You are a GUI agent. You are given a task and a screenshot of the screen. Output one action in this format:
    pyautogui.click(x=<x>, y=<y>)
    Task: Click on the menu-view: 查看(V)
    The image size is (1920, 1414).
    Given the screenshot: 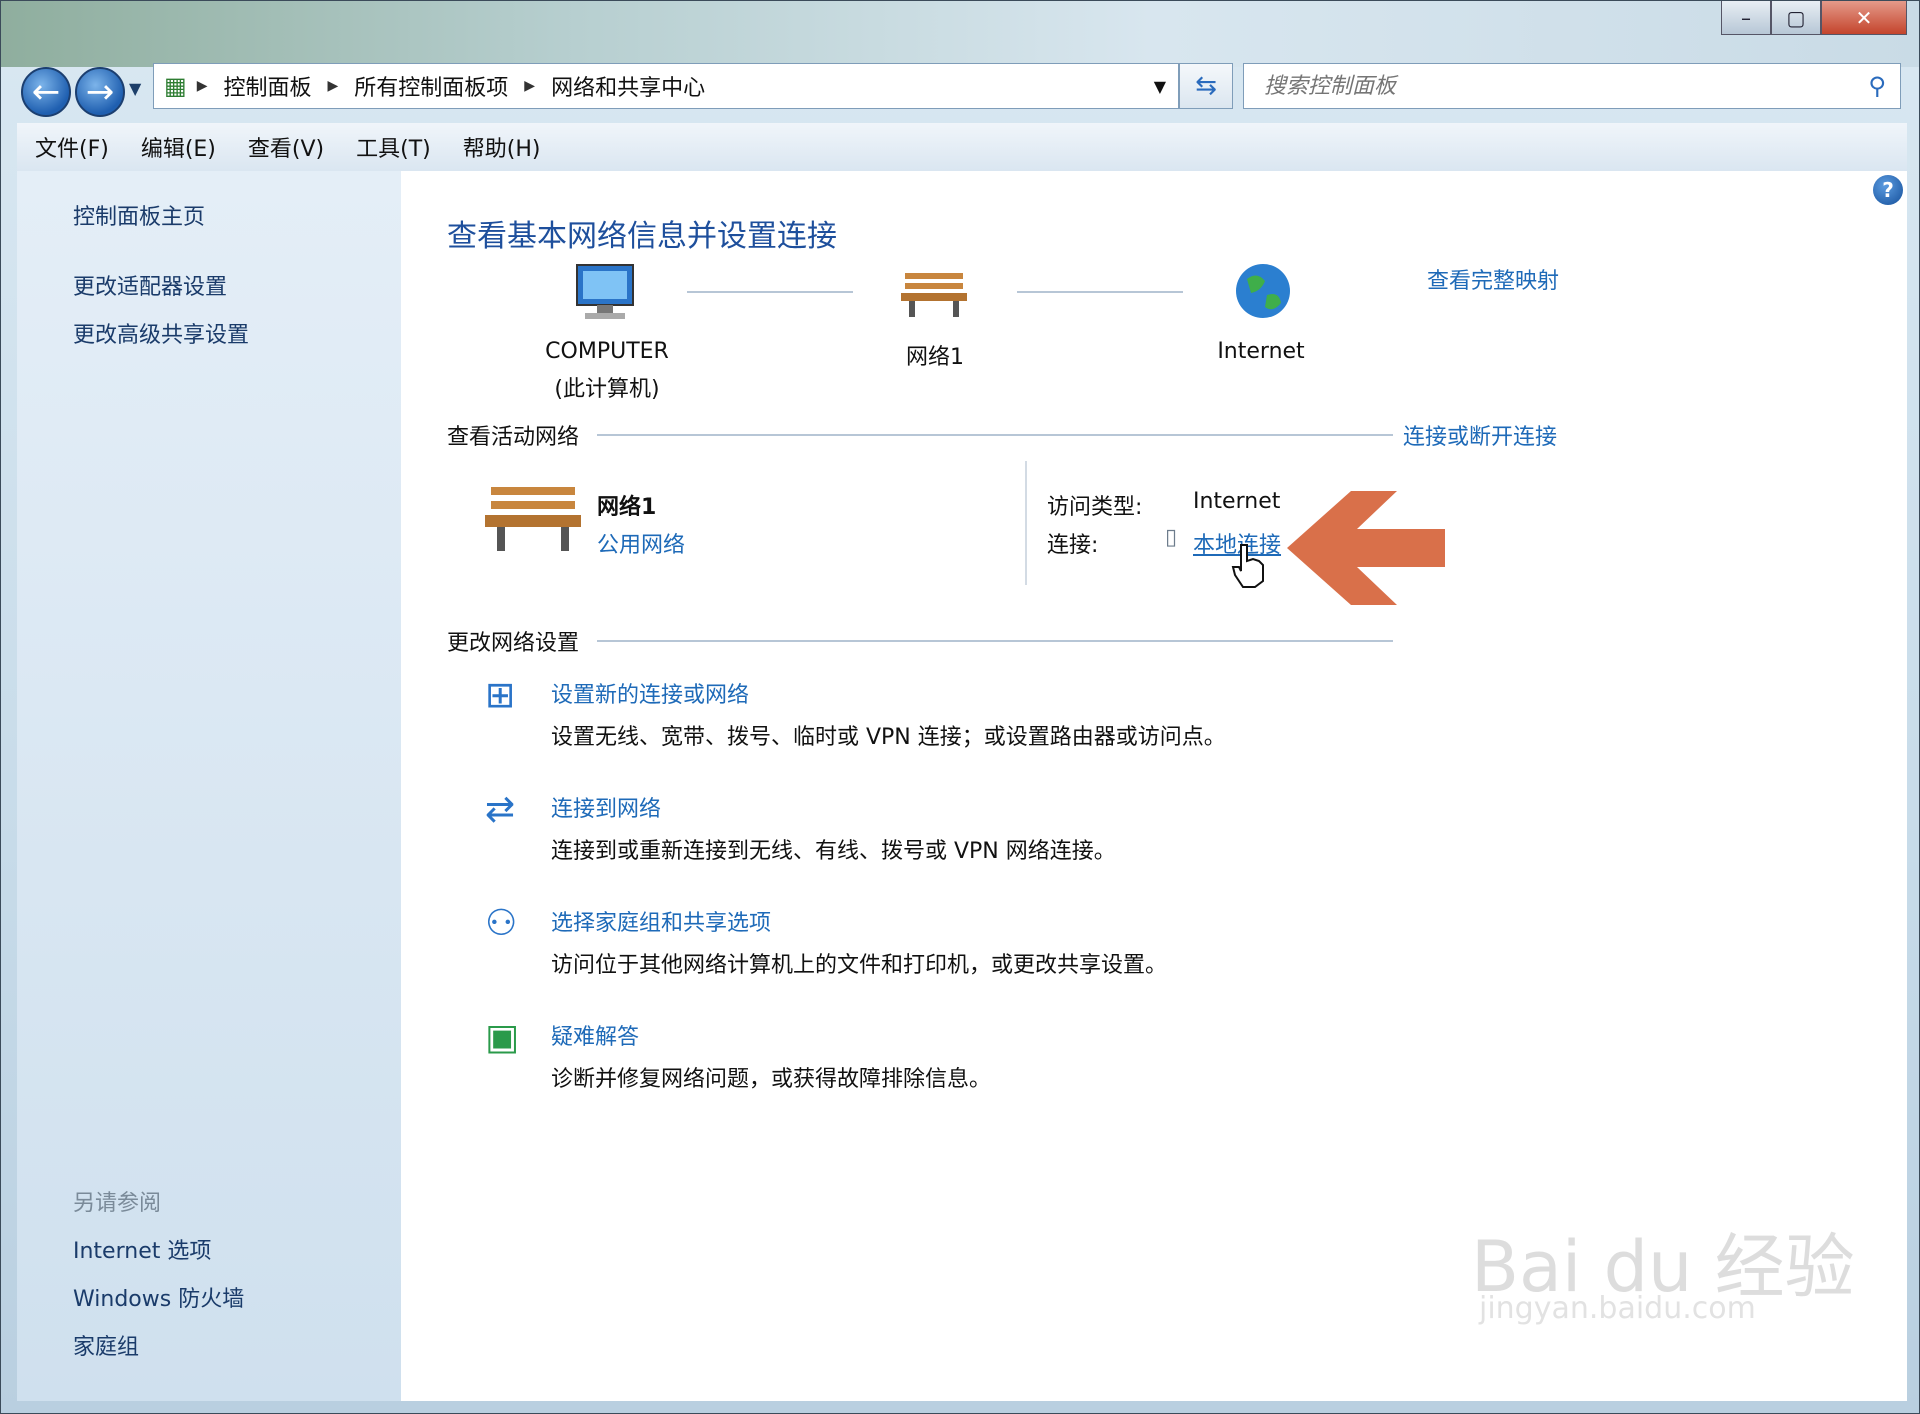 What is the action you would take?
    pyautogui.click(x=286, y=147)
    